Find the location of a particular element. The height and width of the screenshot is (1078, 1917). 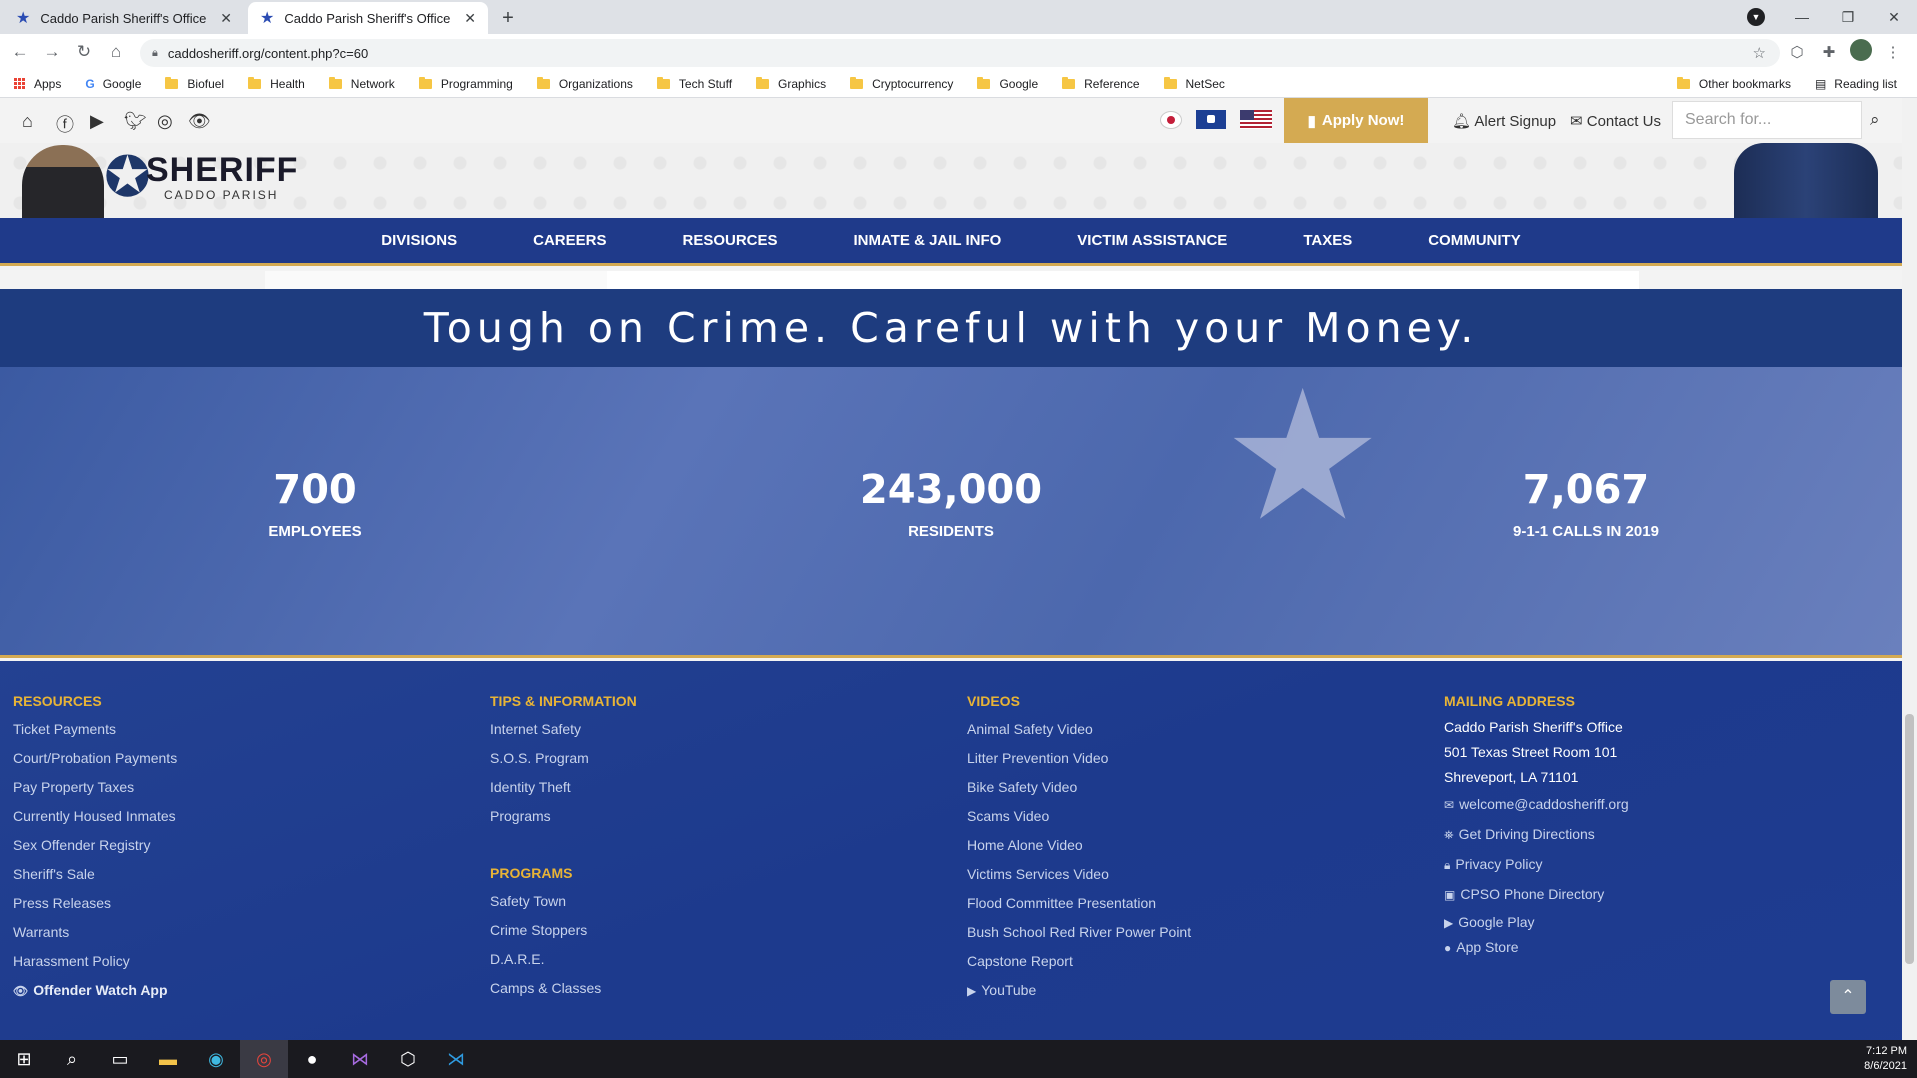

scroll-thumb is located at coordinates (1909, 839).